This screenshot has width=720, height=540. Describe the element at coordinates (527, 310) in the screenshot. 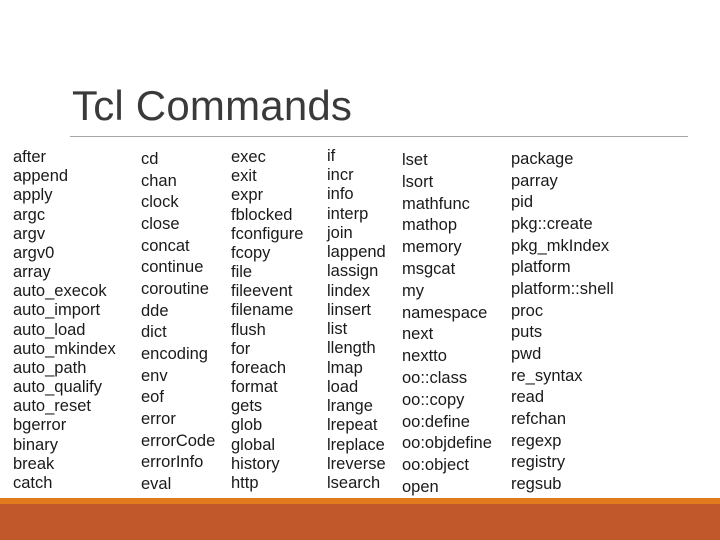

I see `command-item: proc` at that location.